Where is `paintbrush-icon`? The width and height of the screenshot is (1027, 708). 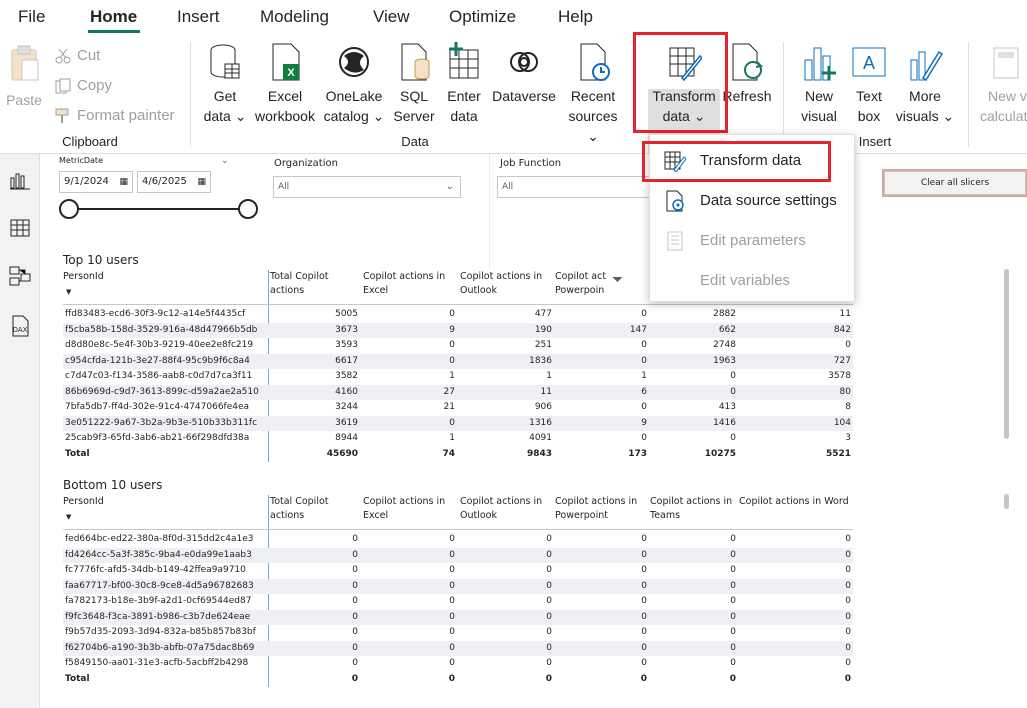 paintbrush-icon is located at coordinates (62, 116).